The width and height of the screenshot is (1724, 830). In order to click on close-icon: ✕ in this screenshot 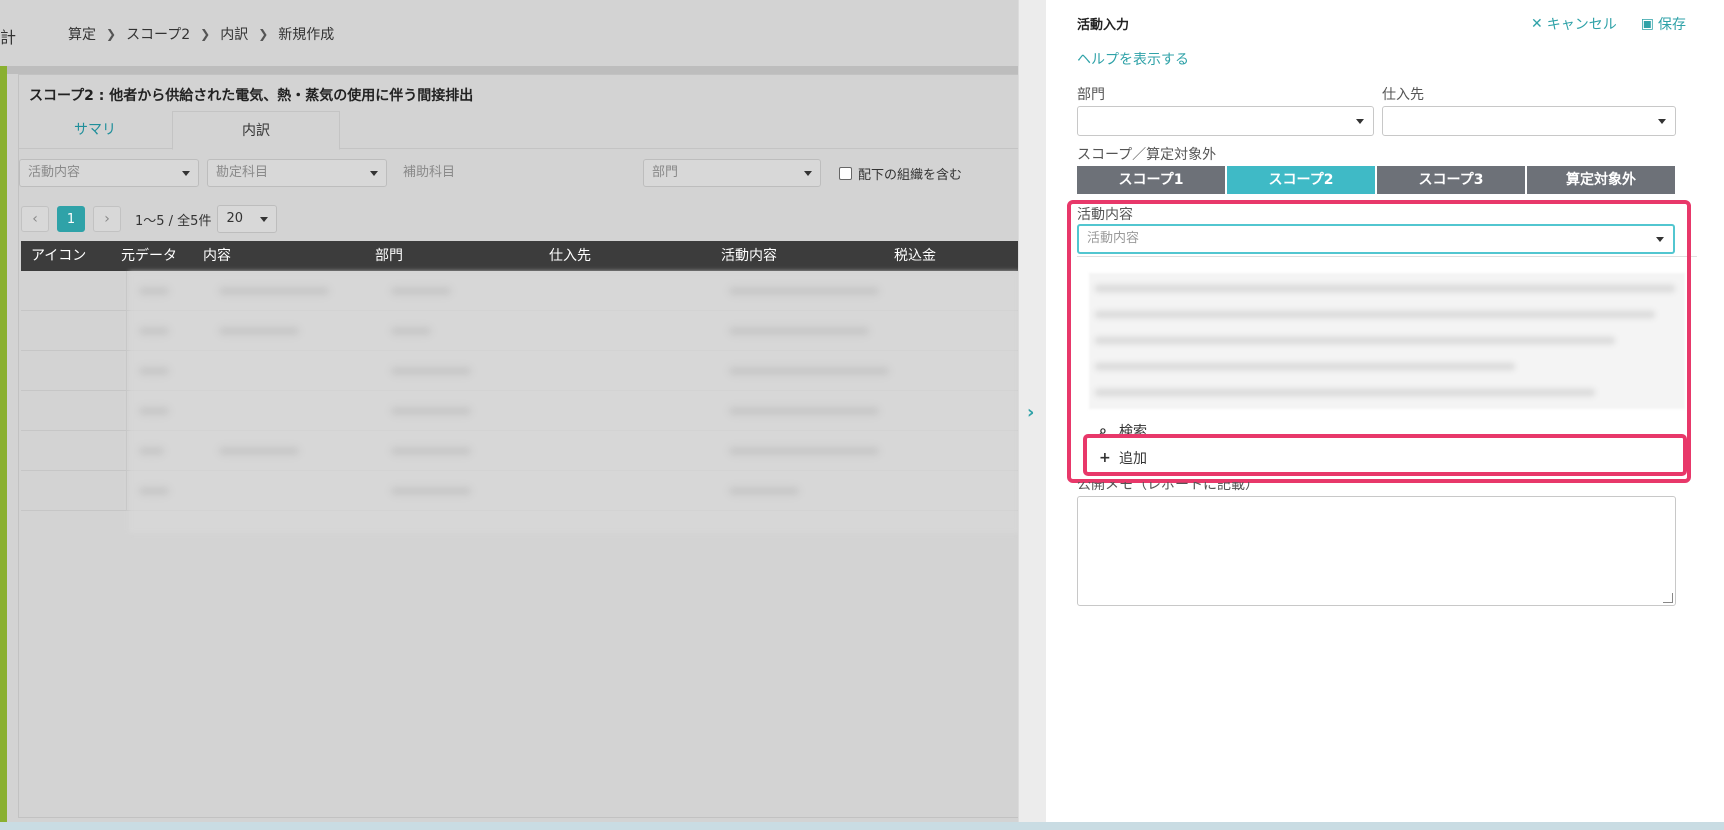, I will do `click(1537, 24)`.